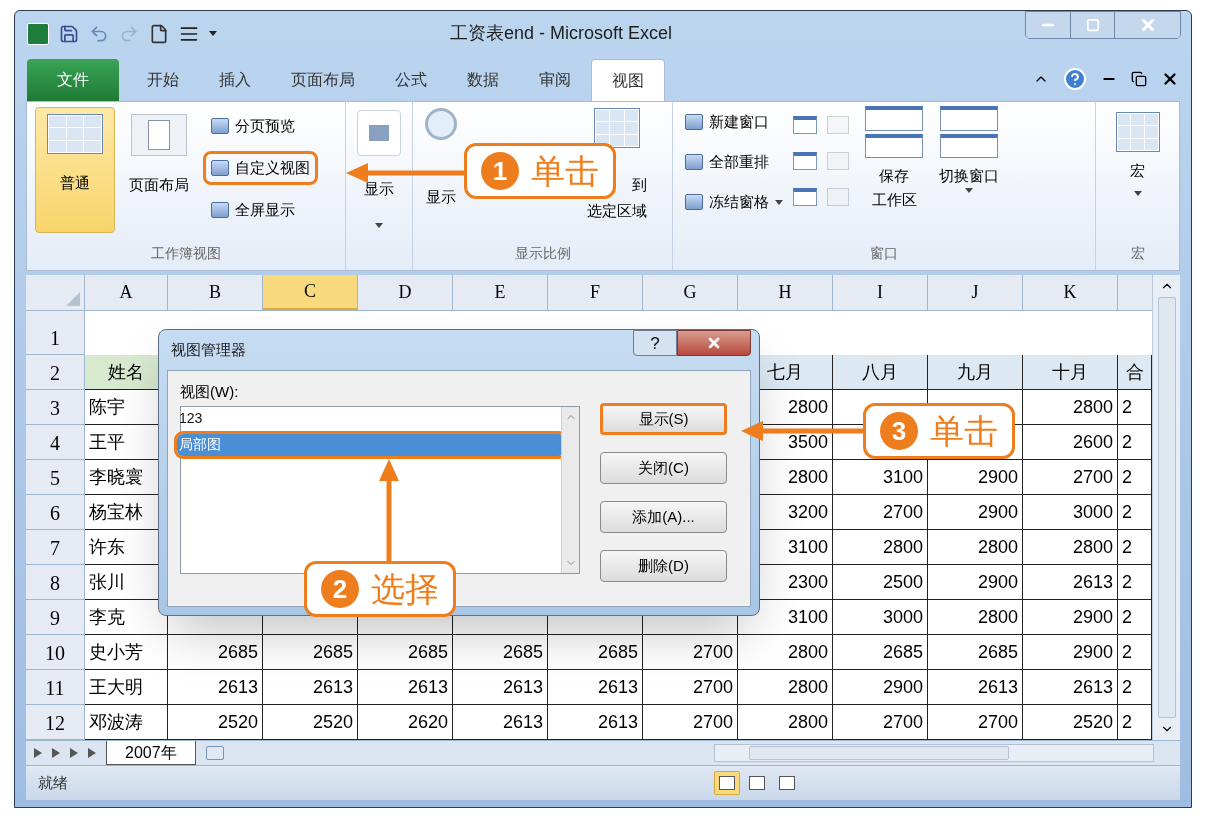 This screenshot has height=819, width=1205. Describe the element at coordinates (975, 372) in the screenshot. I see `column-title-cell: 九月` at that location.